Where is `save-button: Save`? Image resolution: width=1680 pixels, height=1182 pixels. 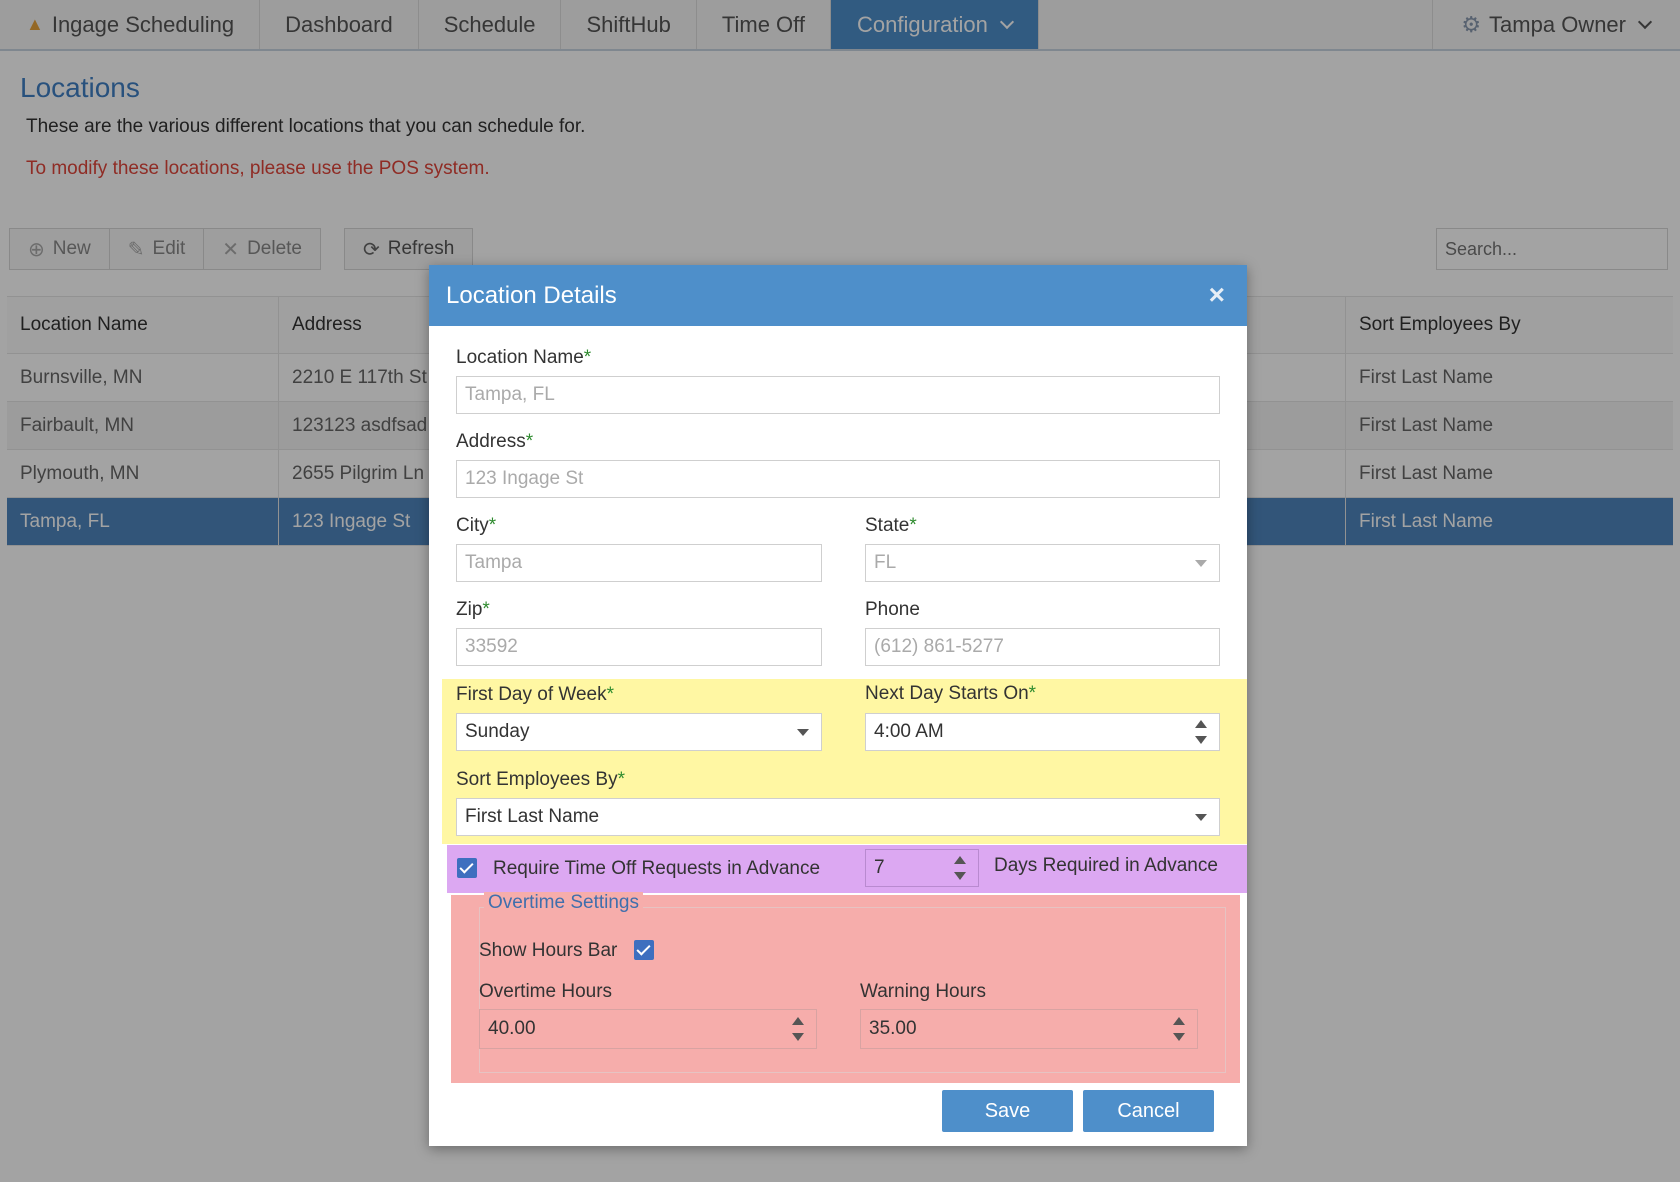 save-button: Save is located at coordinates (1007, 1111).